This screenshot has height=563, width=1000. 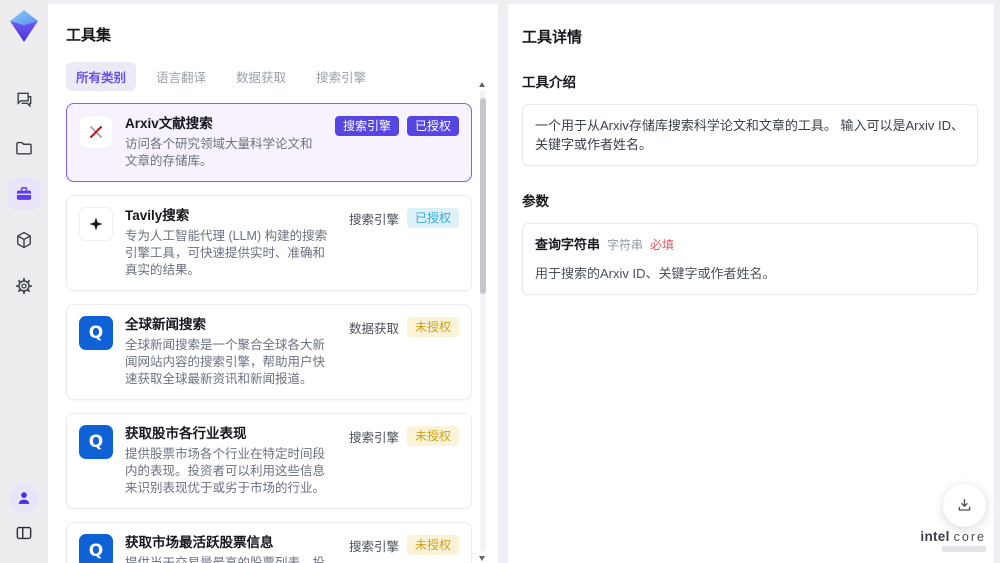 I want to click on sidebar-item-account, so click(x=24, y=498).